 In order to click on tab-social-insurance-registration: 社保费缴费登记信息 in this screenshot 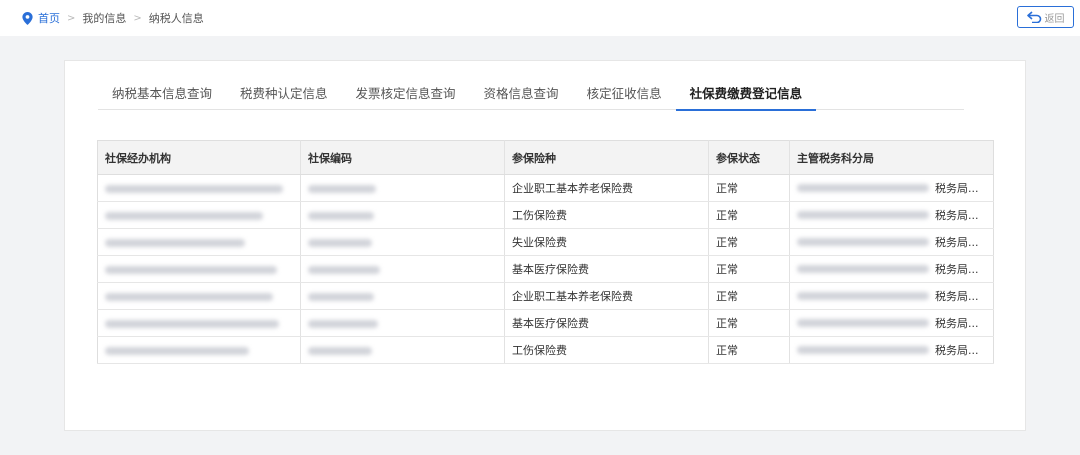, I will do `click(746, 94)`.